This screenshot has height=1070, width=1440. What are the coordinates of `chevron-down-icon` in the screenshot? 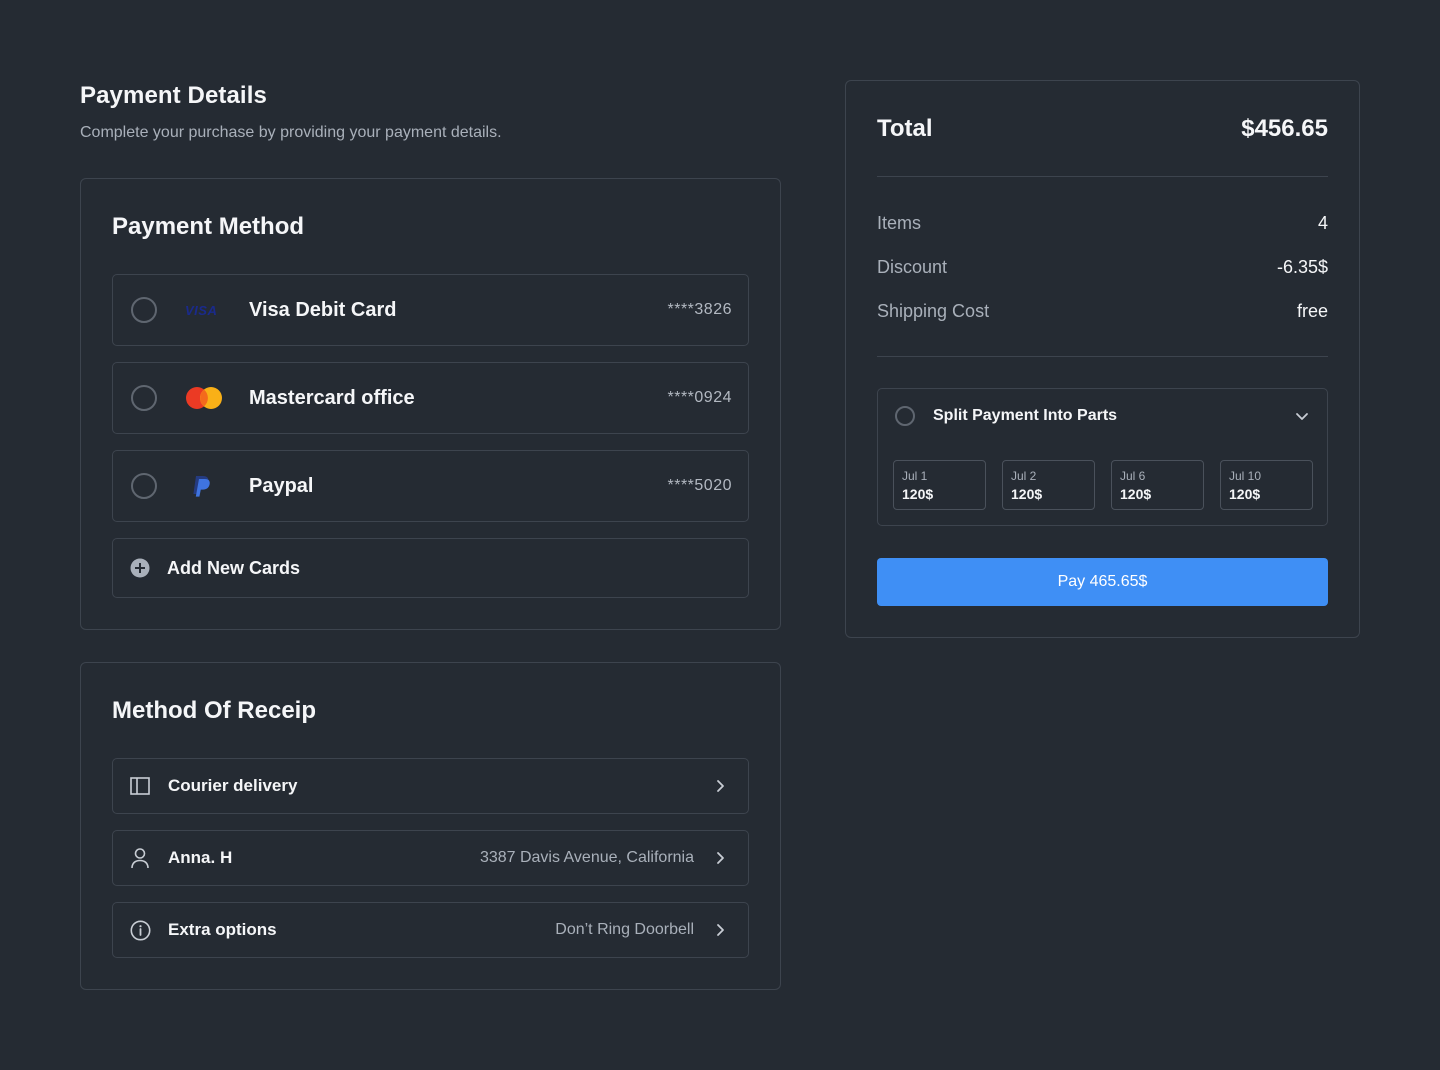 It's located at (1302, 416).